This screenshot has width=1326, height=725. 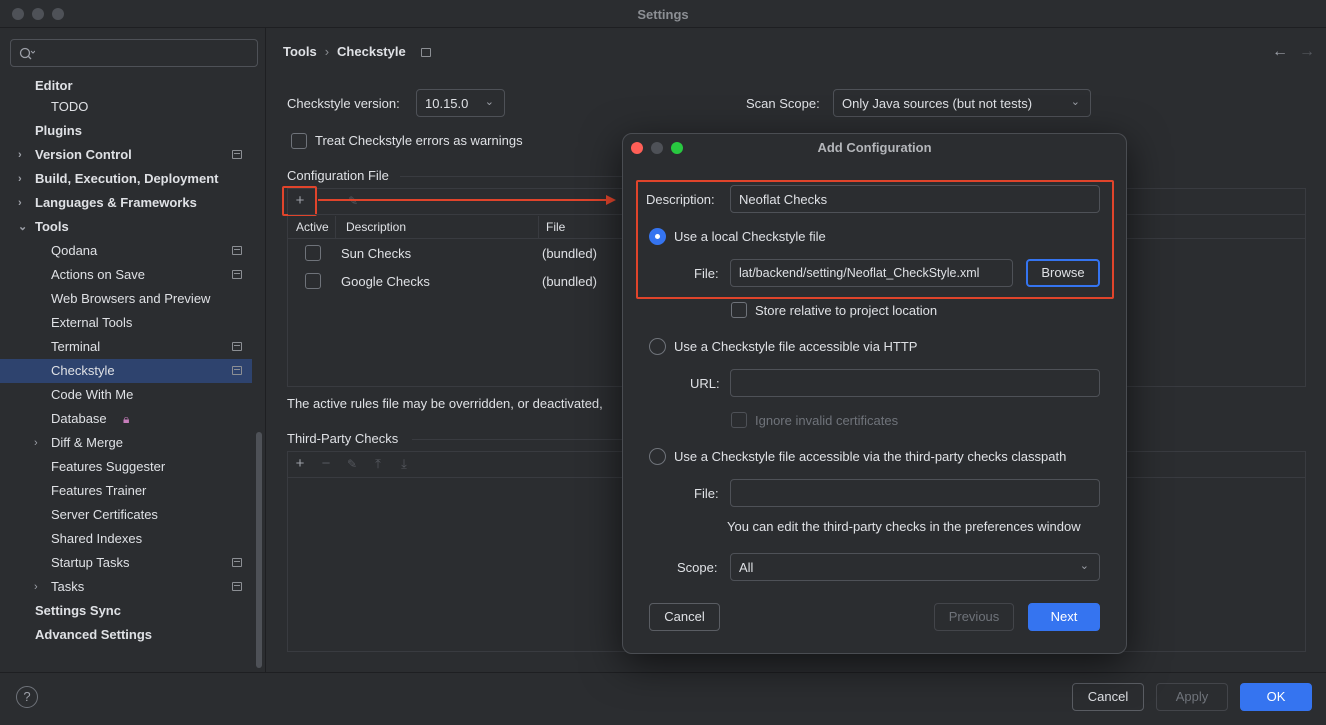 What do you see at coordinates (126, 611) in the screenshot?
I see `sidebar-item-settings-sync: Settings Sync` at bounding box center [126, 611].